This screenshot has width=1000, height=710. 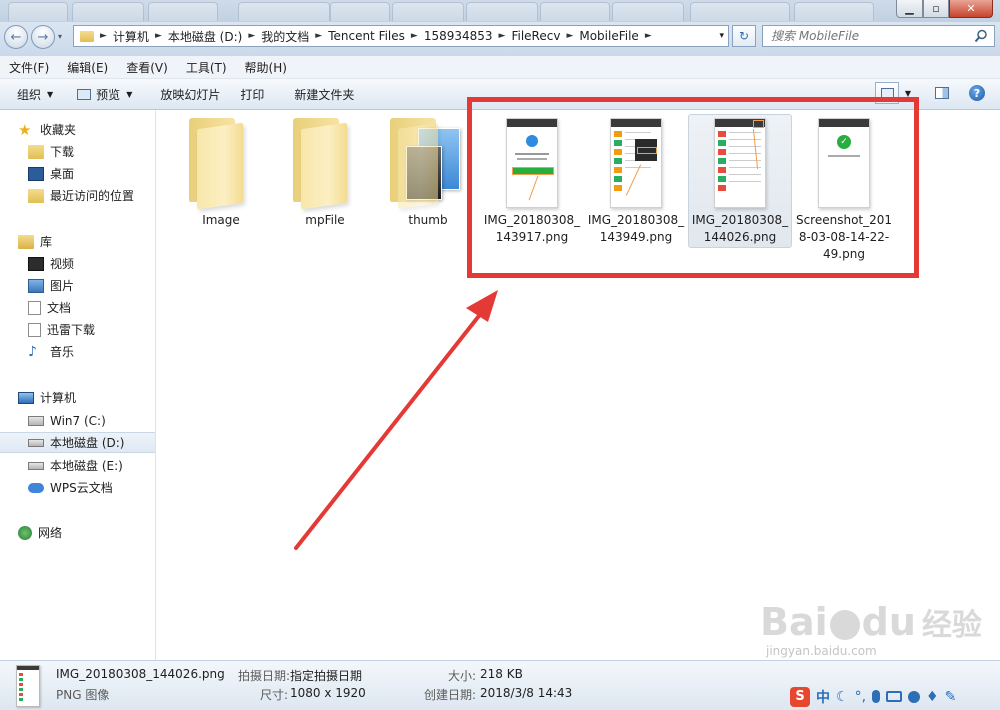 What do you see at coordinates (876, 696) in the screenshot?
I see `microphone-icon` at bounding box center [876, 696].